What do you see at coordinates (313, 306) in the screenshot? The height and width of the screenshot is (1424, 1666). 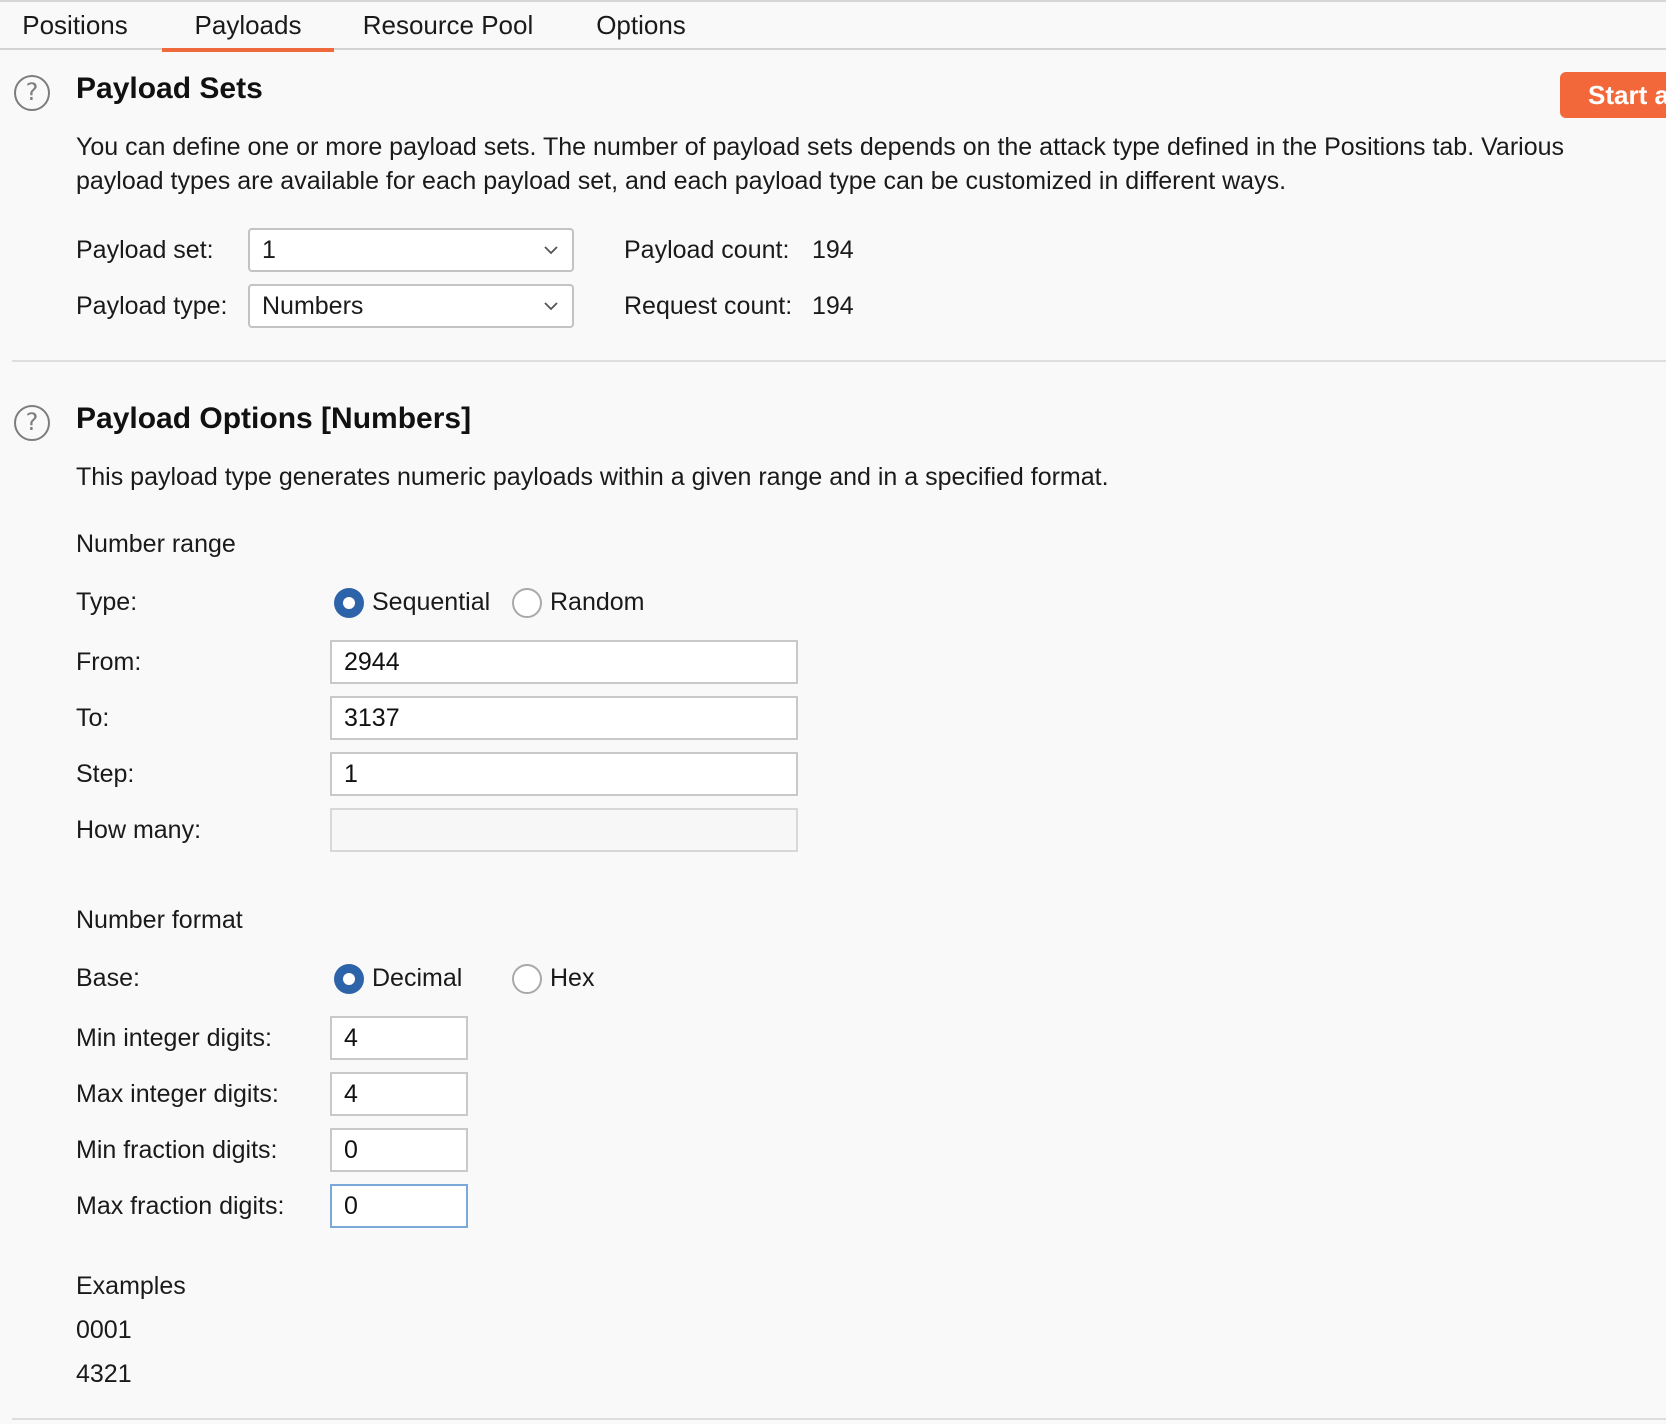 I see `payload-type-value: Numbers` at bounding box center [313, 306].